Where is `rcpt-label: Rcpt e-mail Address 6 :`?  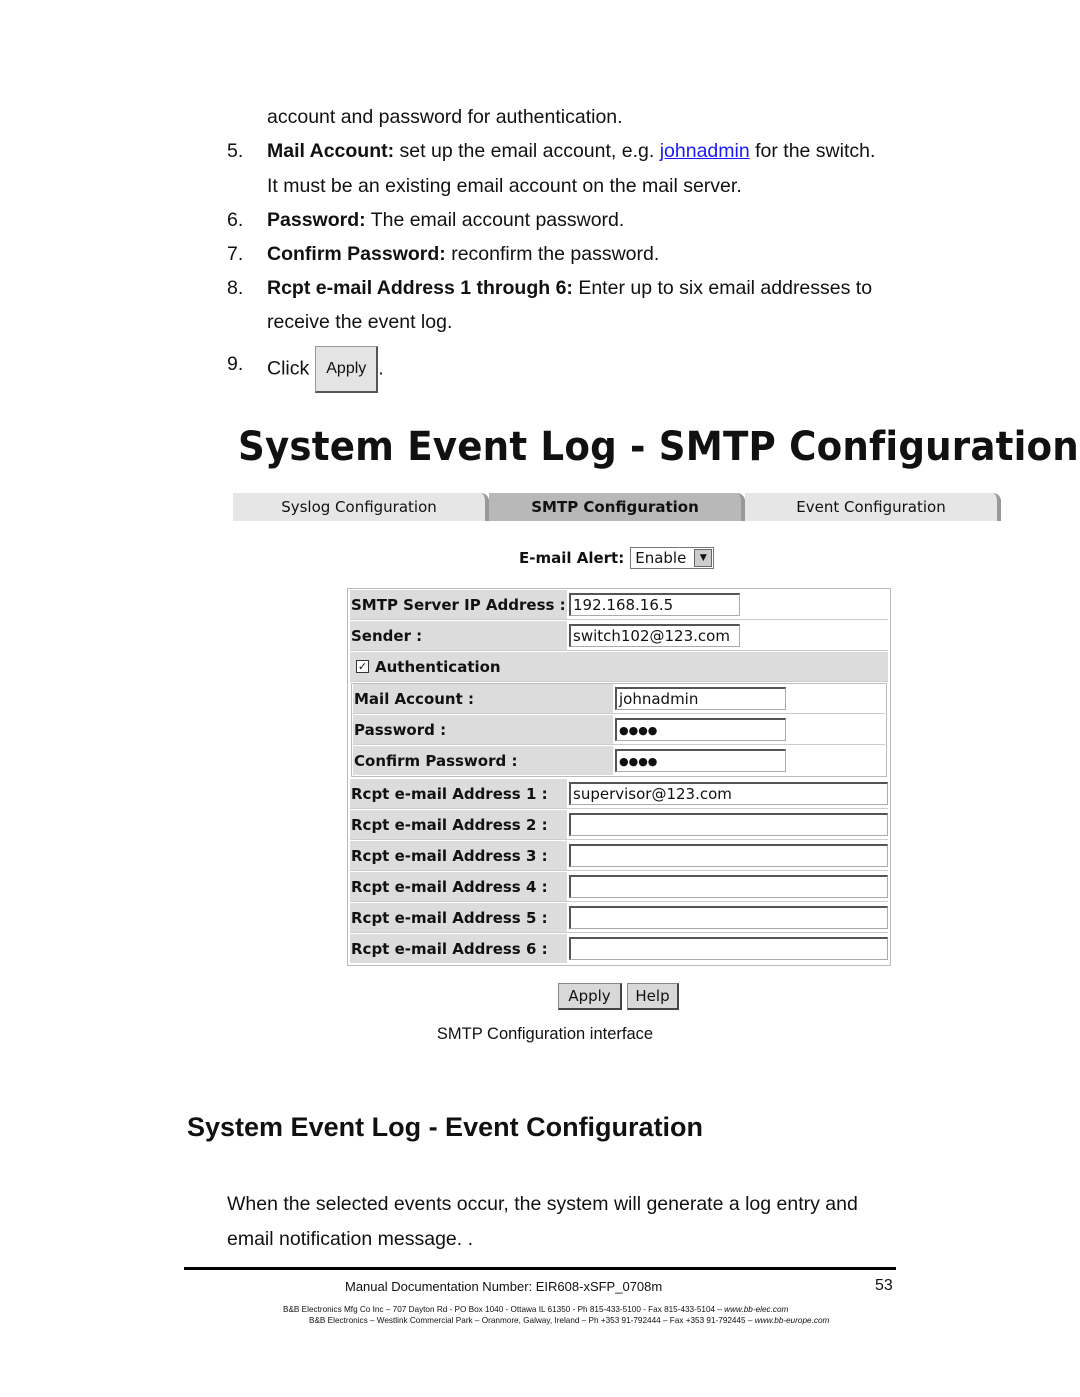
rcpt-label: Rcpt e-mail Address 6 : is located at coordinates (458, 948).